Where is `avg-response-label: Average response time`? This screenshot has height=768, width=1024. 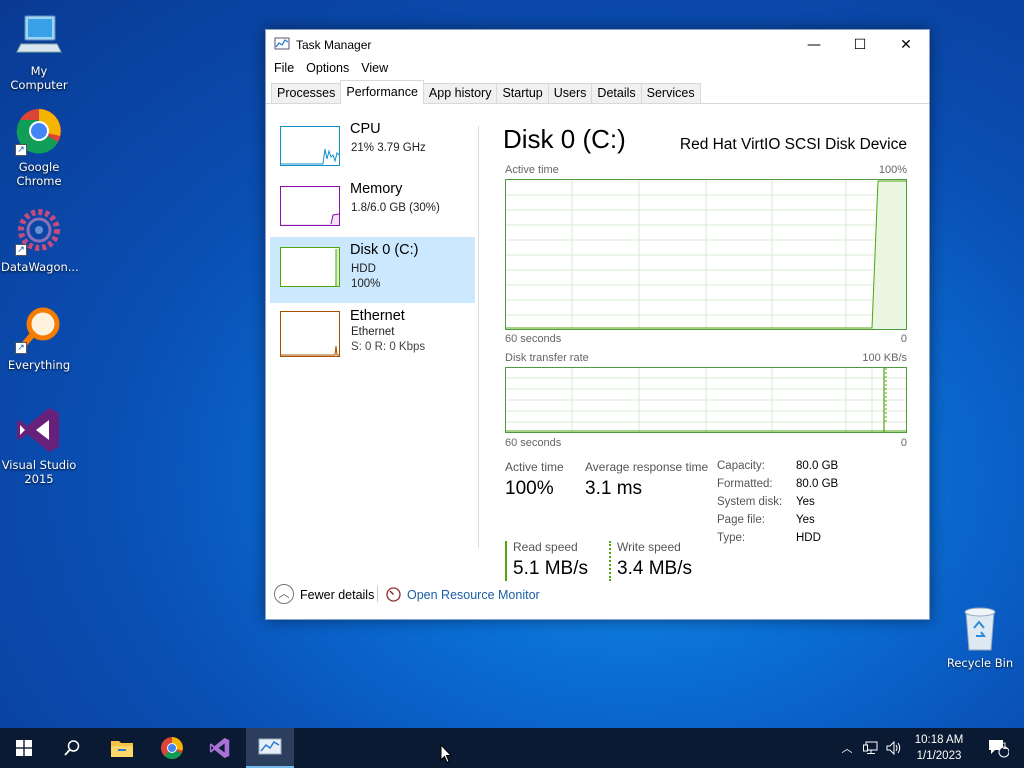
avg-response-label: Average response time is located at coordinates (647, 467).